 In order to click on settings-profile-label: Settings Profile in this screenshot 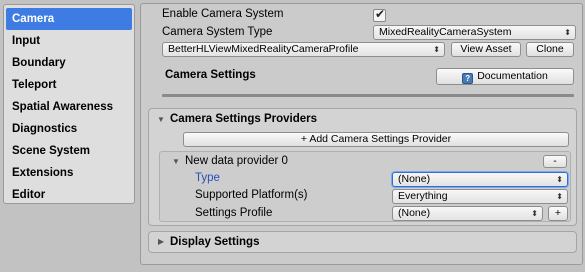, I will do `click(234, 213)`.